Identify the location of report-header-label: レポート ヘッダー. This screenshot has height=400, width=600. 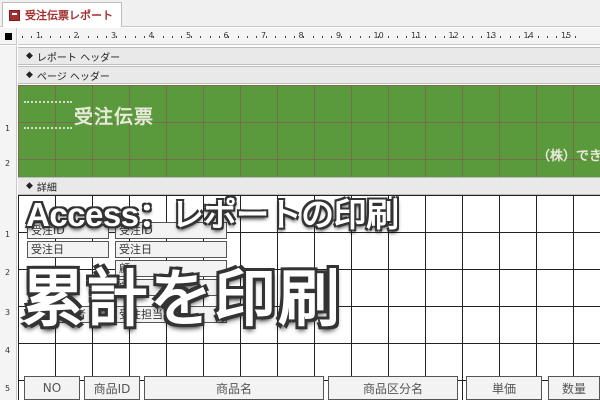
(78, 58).